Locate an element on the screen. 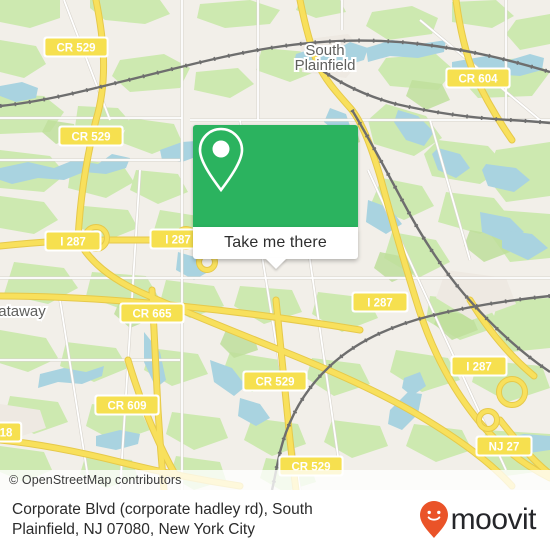 The image size is (550, 550). road-shield: CR 665 is located at coordinates (152, 313).